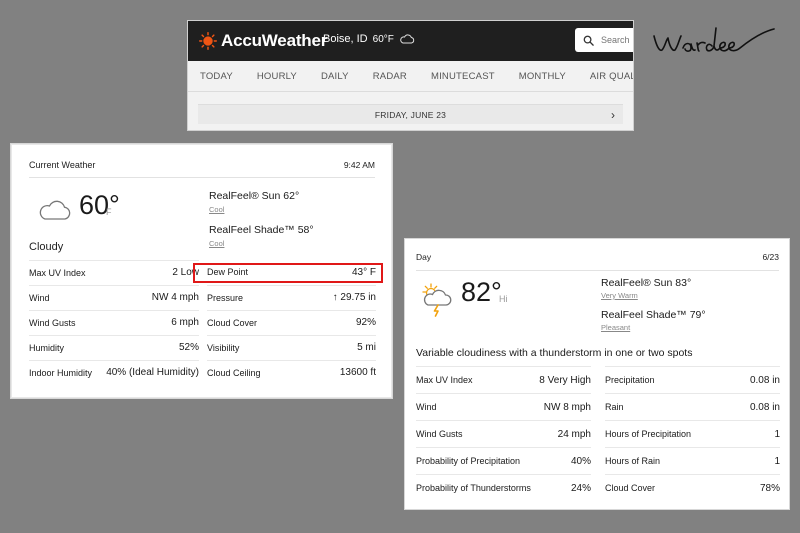 The height and width of the screenshot is (533, 800). I want to click on detail-label: Cloud Ceiling, so click(234, 372).